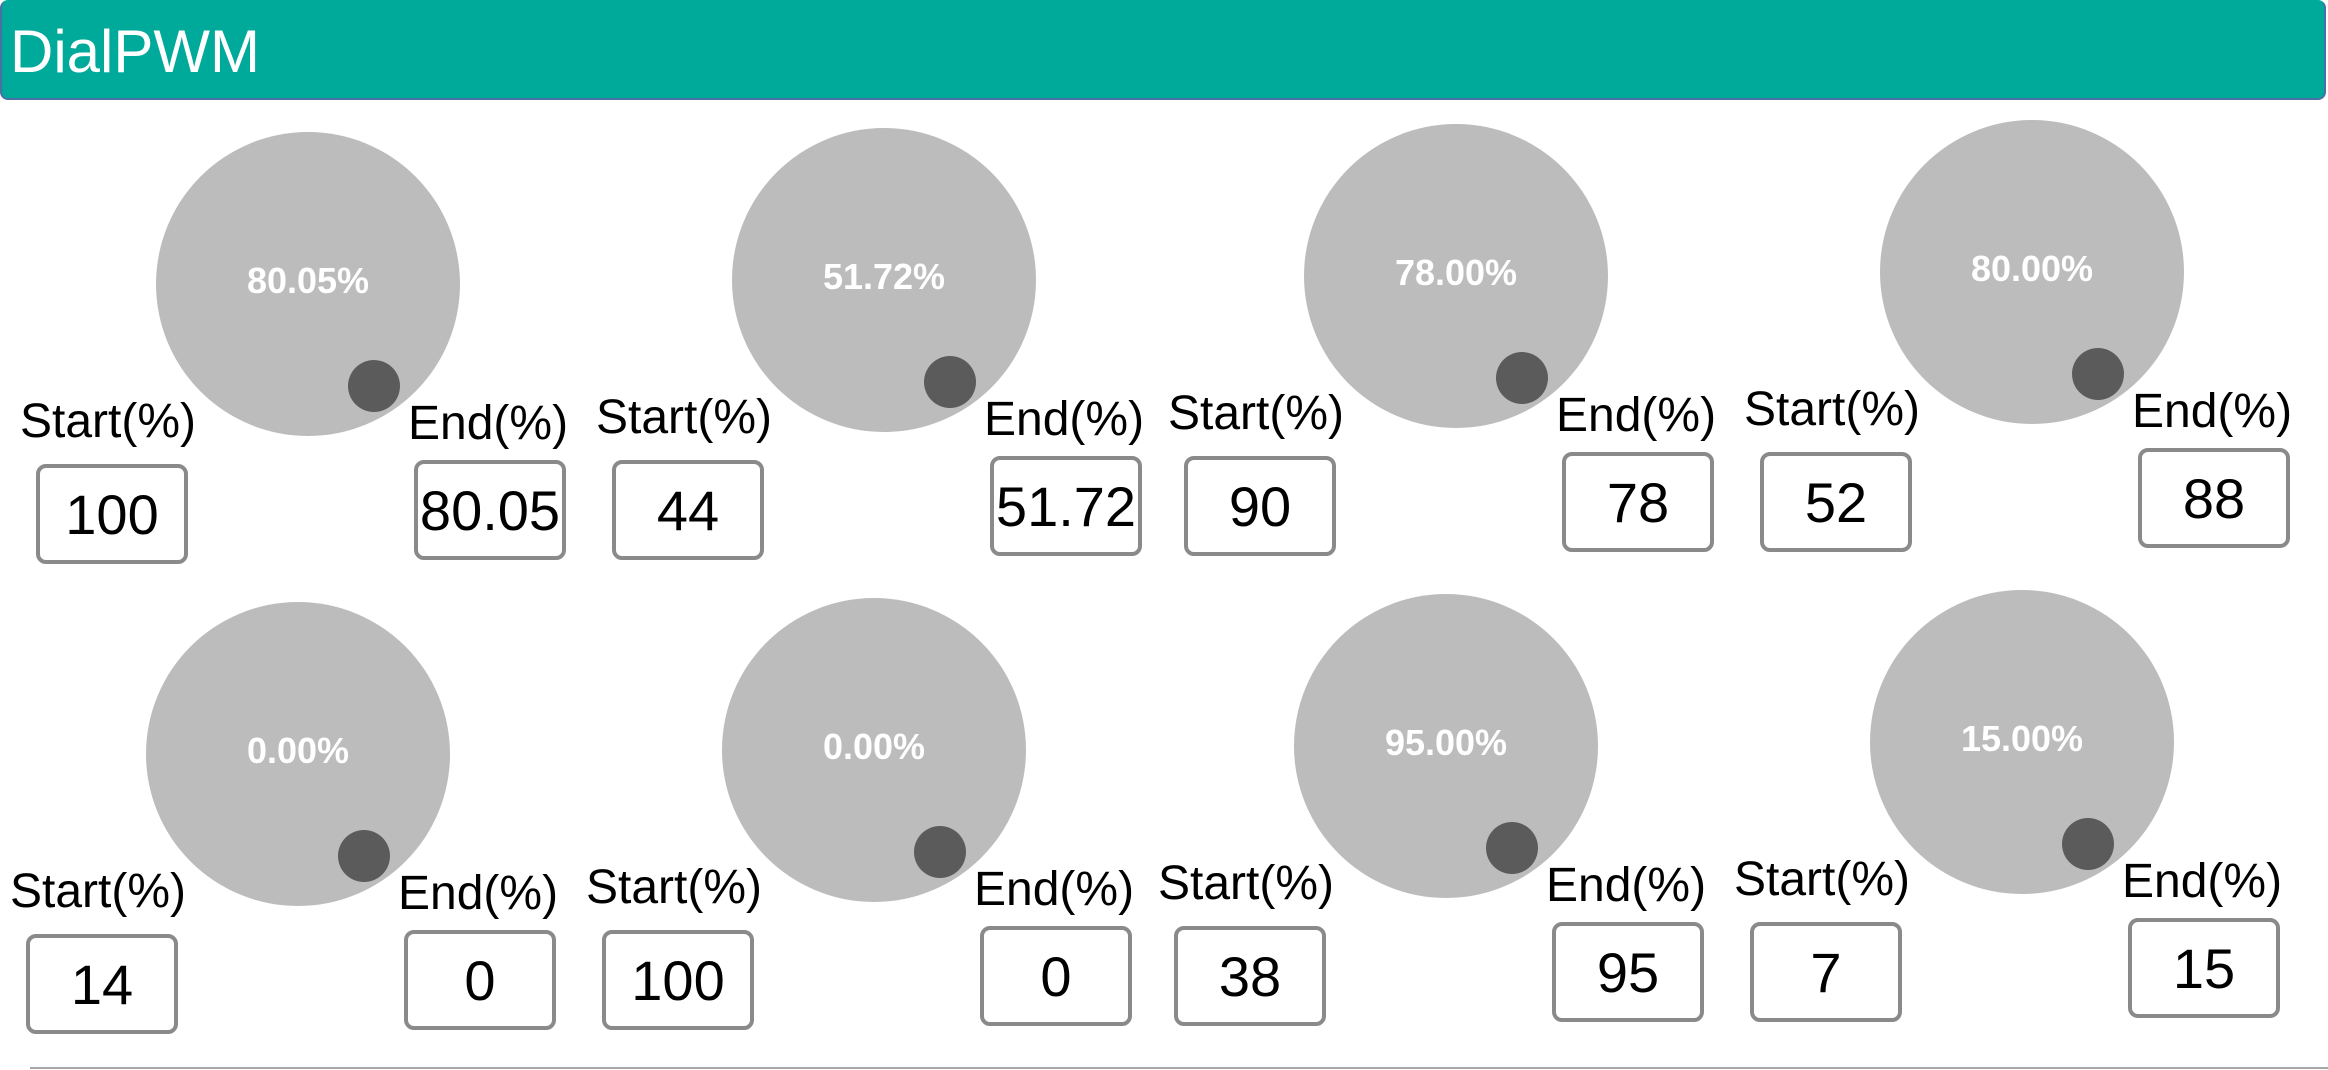  I want to click on dial: 78.00%, so click(1456, 276).